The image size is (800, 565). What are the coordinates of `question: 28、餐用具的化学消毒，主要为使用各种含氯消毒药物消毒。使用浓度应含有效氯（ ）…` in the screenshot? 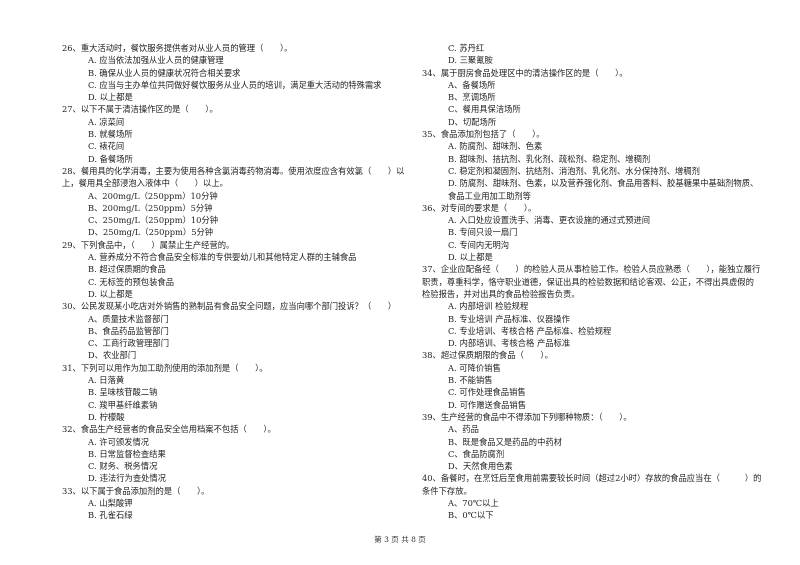 It's located at (234, 202).